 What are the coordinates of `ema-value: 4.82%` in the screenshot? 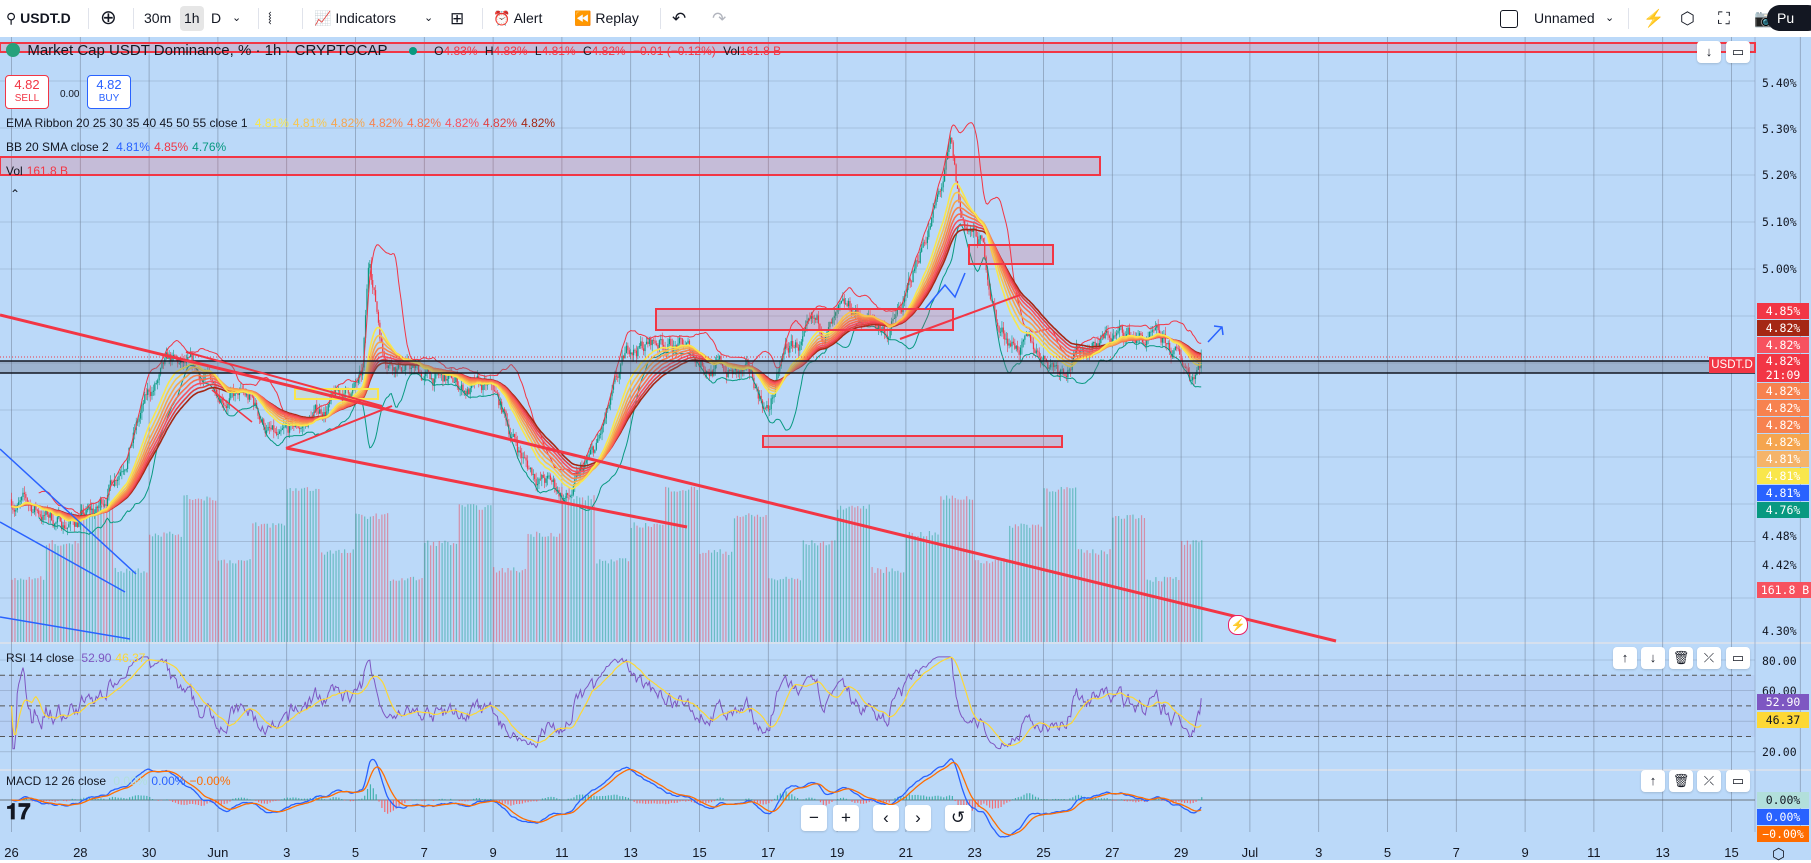 It's located at (538, 123).